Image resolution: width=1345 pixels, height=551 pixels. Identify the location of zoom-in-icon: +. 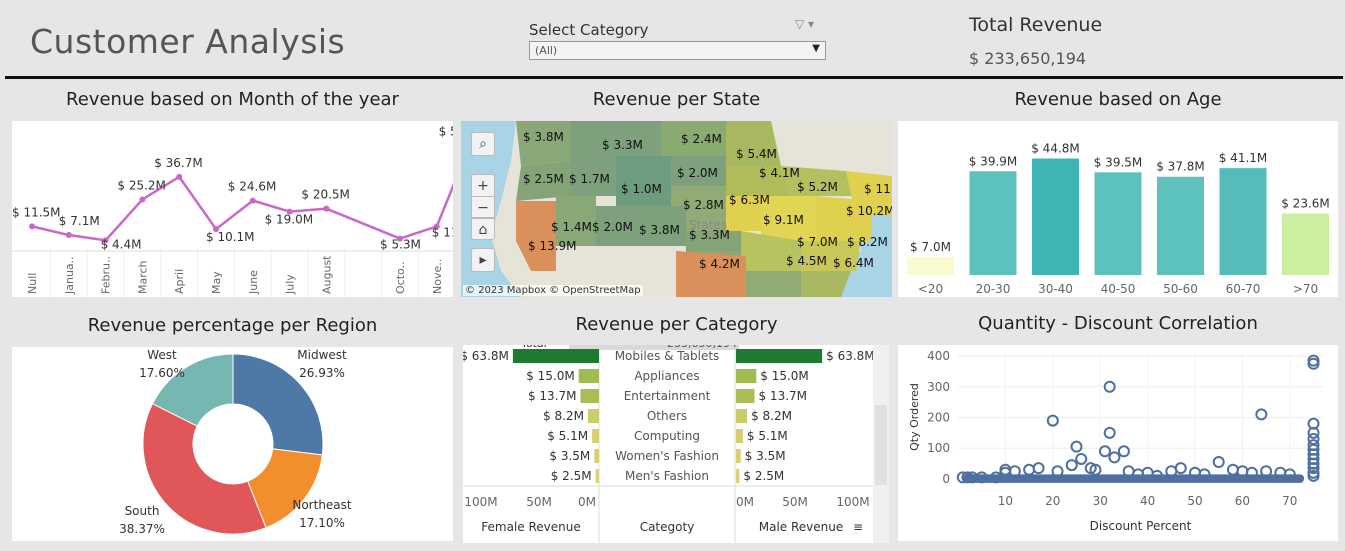
(483, 185).